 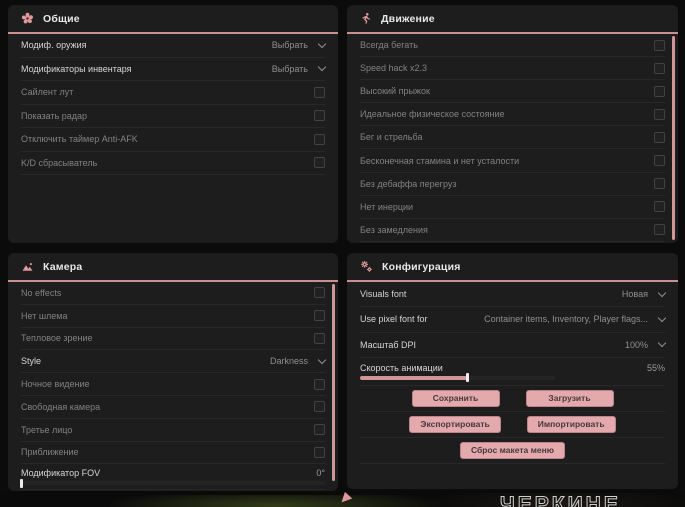 What do you see at coordinates (173, 339) in the screenshot?
I see `settings-row: Тепловое зрение` at bounding box center [173, 339].